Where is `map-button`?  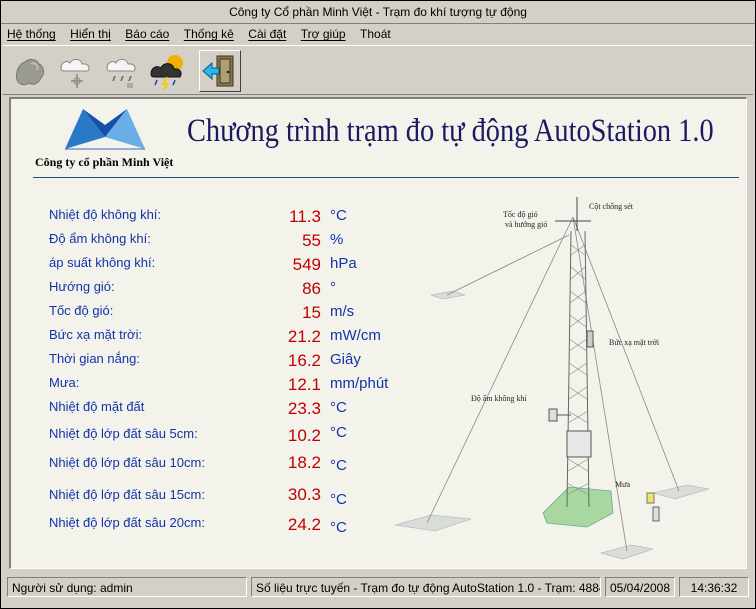 map-button is located at coordinates (30, 71).